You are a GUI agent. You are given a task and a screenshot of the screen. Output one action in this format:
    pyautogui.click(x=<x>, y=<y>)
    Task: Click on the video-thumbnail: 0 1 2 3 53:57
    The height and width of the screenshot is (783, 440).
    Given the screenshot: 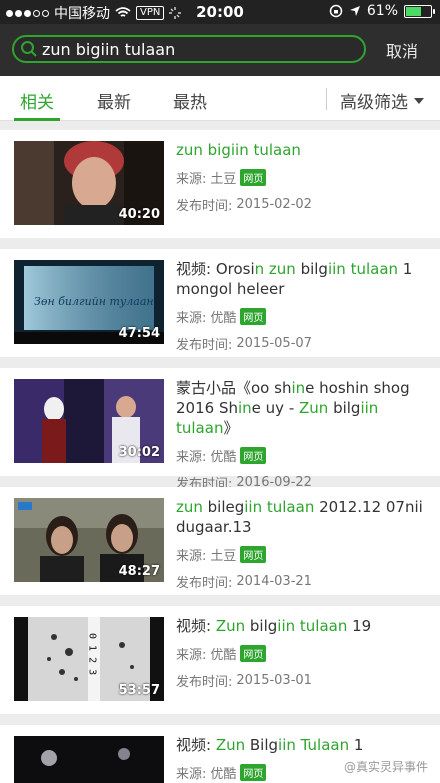 What is the action you would take?
    pyautogui.click(x=89, y=659)
    